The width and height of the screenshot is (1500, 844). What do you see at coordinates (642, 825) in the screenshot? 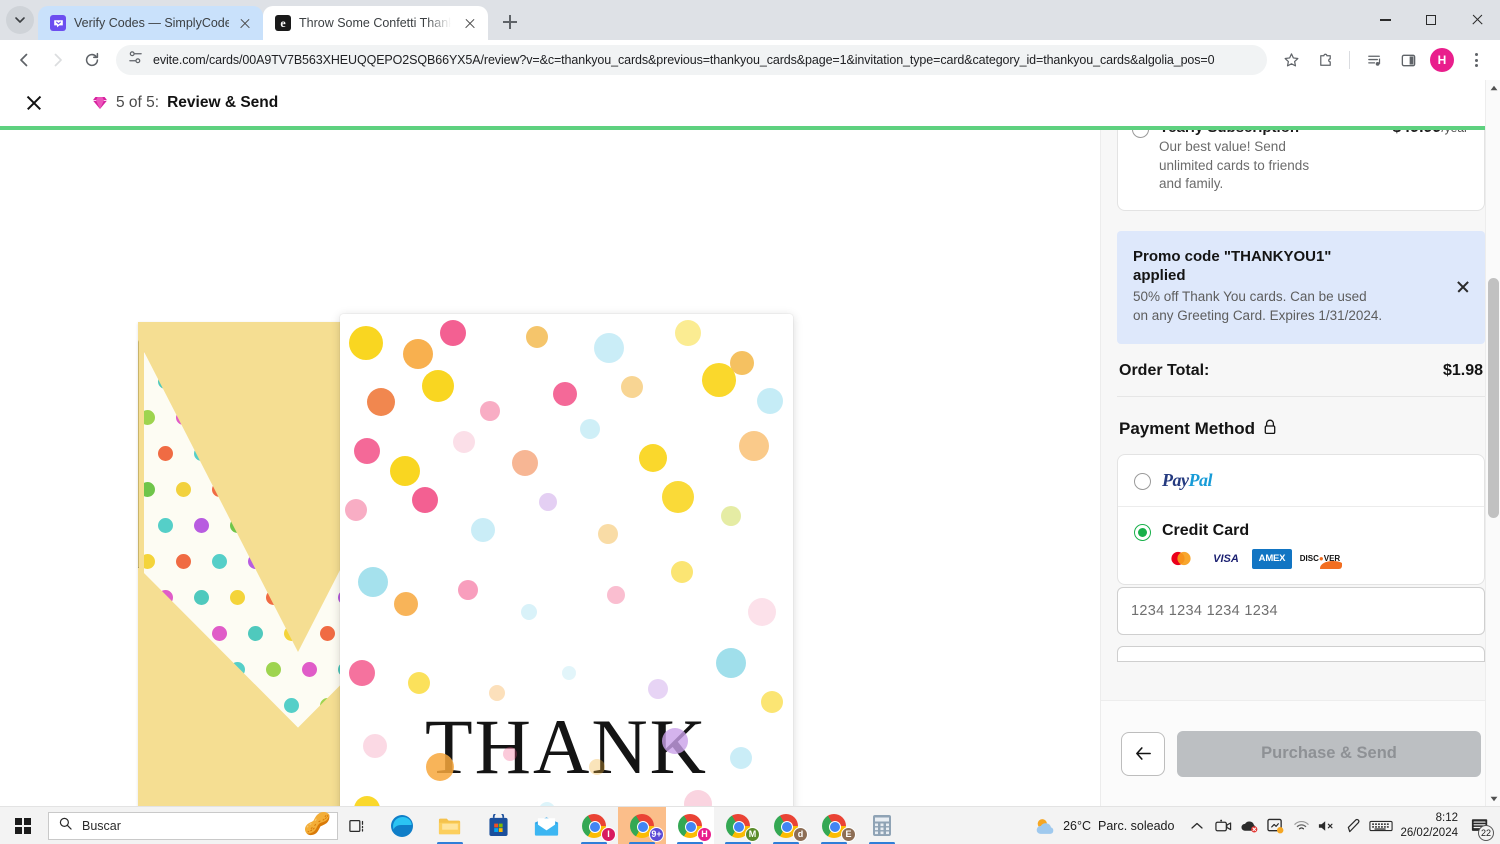
I see `taskbar-app-chrome-9plus: 9+` at bounding box center [642, 825].